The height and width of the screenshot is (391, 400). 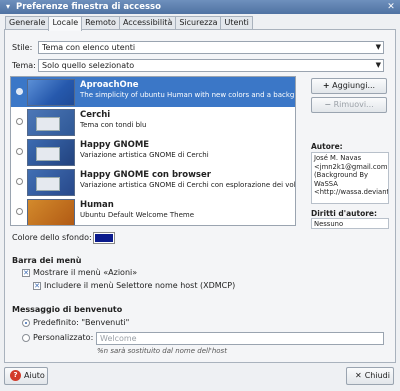 I want to click on tab-remoto: Remoto, so click(x=100, y=23).